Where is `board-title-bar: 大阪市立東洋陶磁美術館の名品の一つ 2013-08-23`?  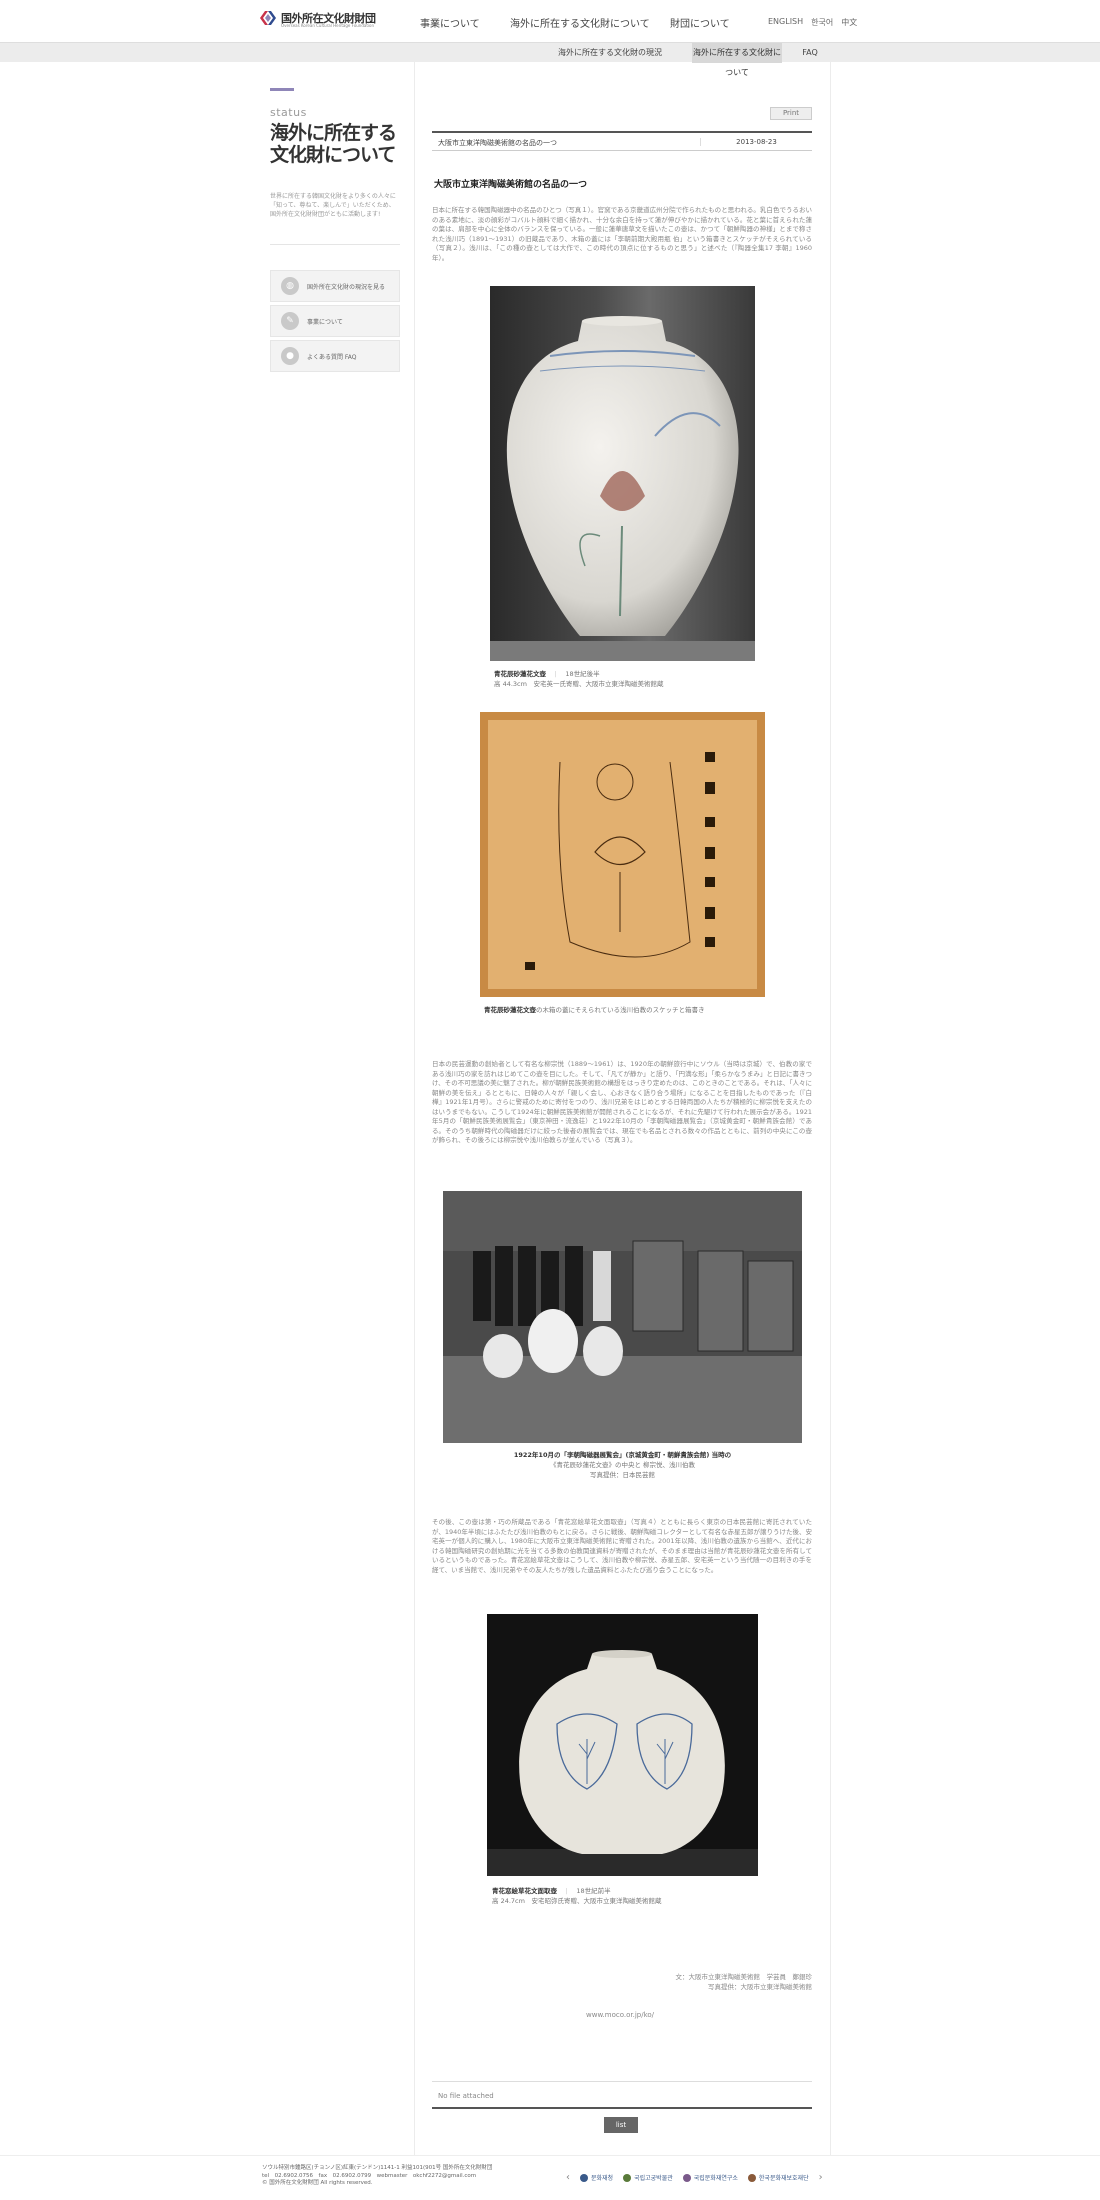 board-title-bar: 大阪市立東洋陶磁美術館の名品の一つ 2013-08-23 is located at coordinates (622, 141).